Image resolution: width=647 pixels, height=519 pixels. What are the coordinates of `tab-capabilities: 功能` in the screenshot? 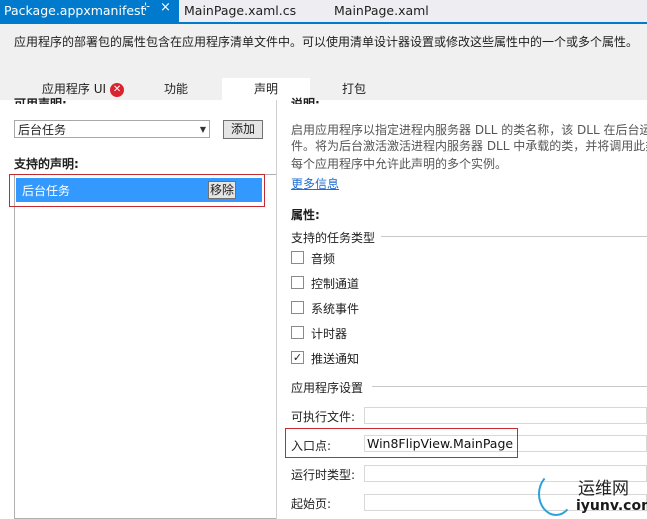 It's located at (176, 89).